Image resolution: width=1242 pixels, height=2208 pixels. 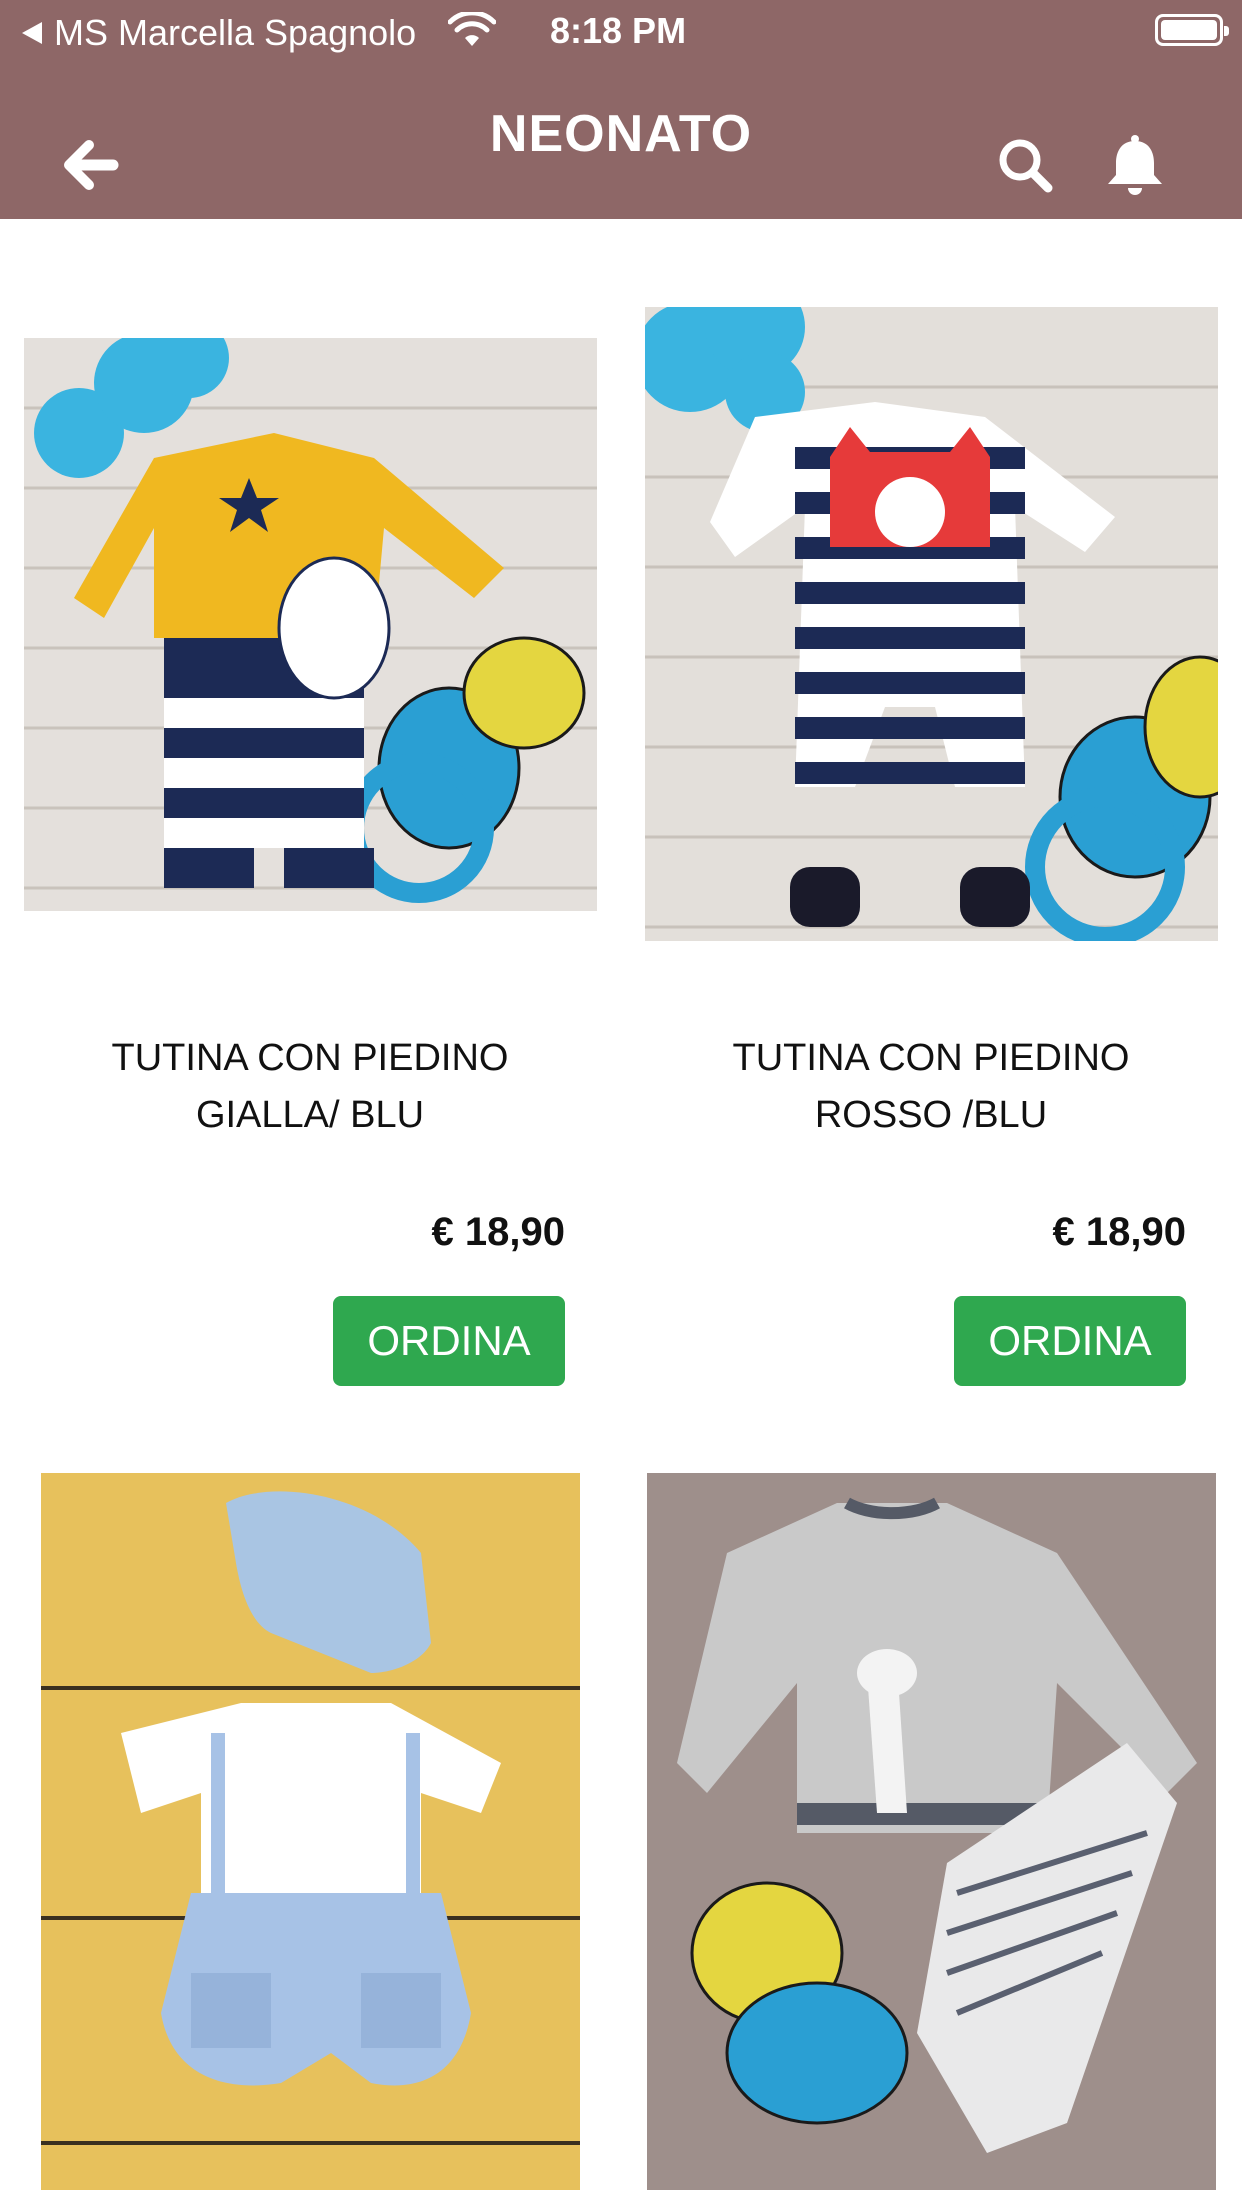 What do you see at coordinates (1119, 1232) in the screenshot?
I see `product-price-2: € 18,90` at bounding box center [1119, 1232].